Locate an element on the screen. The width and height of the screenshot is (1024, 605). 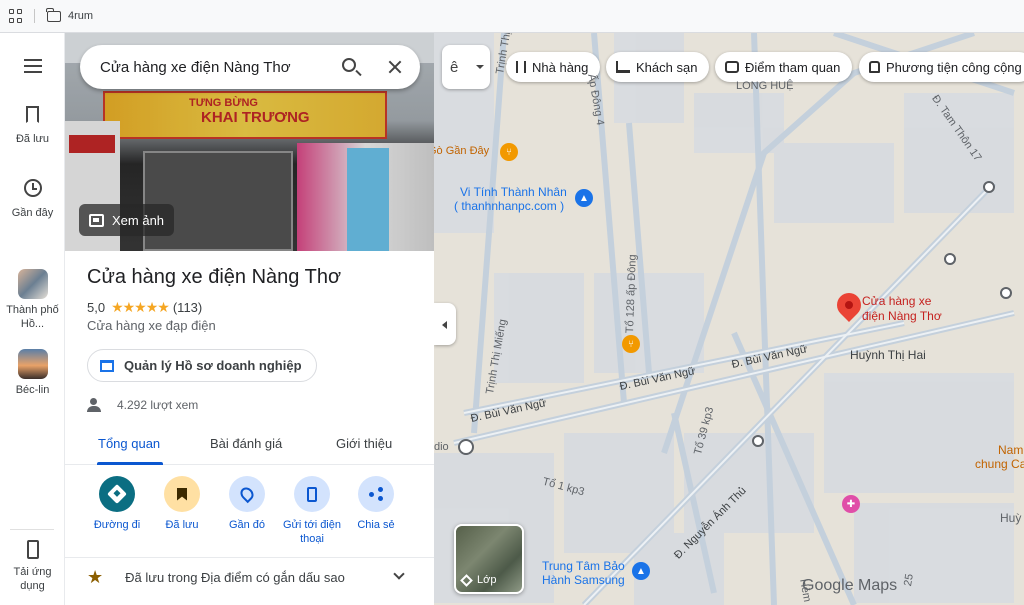
saved-list-label: Đã lưu trong Địa điểm có gắn dấu sao is located at coordinates (235, 577).